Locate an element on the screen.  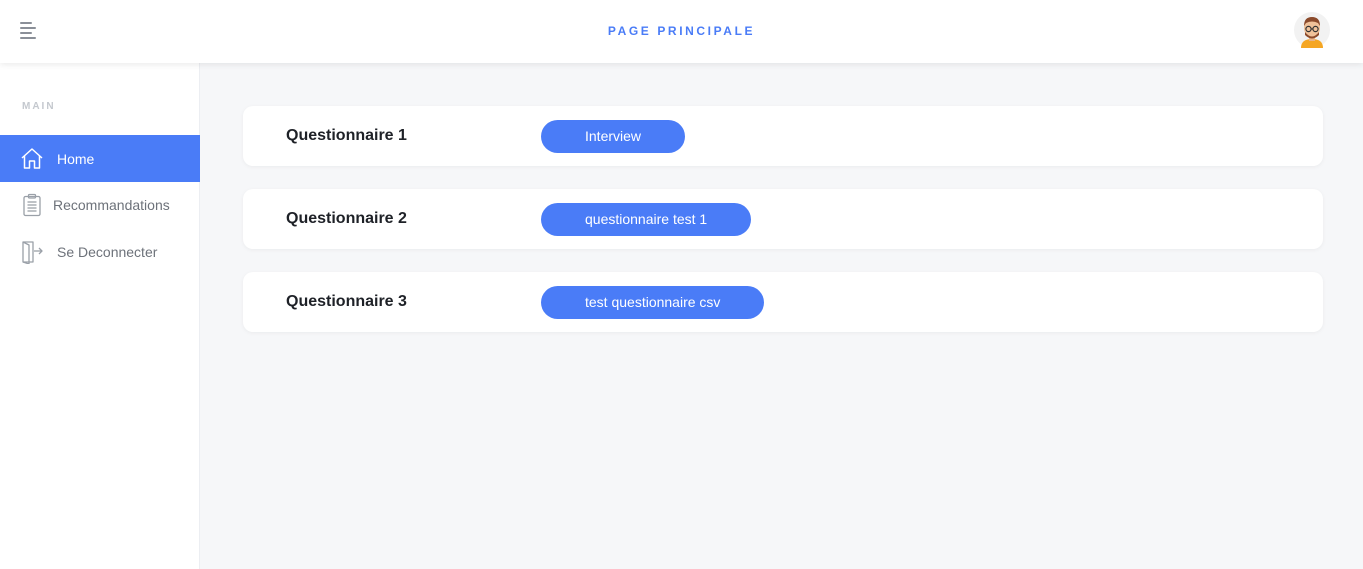
sidebar-section-label: MAIN is located at coordinates (39, 106).